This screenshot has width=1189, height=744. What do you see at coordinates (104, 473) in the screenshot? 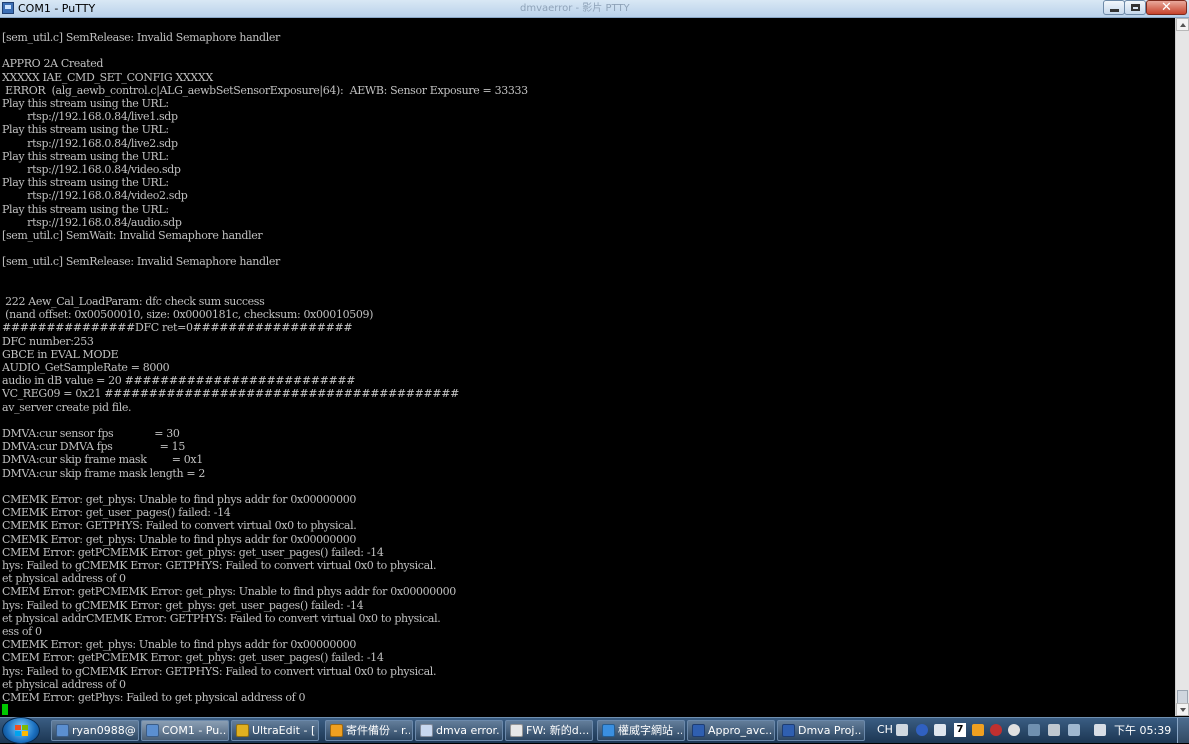
I see `terminal-line: DMVA:cur skip frame mask length = 2` at bounding box center [104, 473].